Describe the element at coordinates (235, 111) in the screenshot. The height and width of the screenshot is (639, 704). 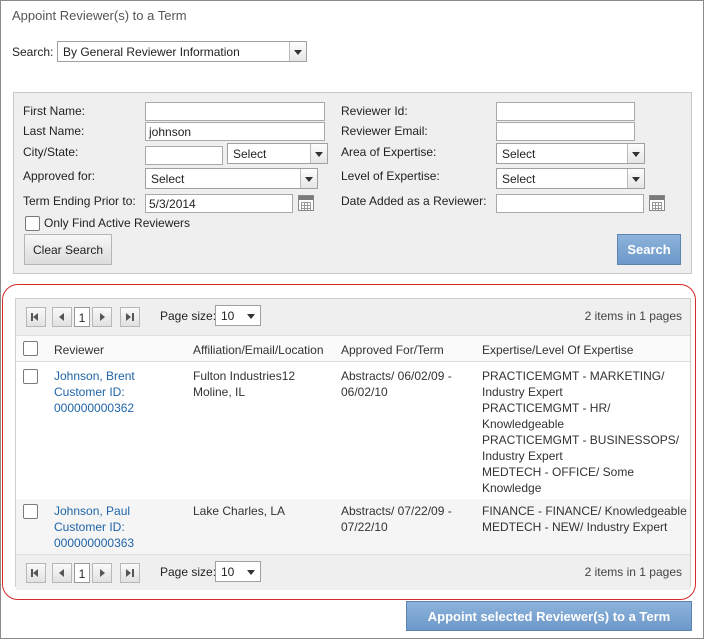
I see `first-name-input` at that location.